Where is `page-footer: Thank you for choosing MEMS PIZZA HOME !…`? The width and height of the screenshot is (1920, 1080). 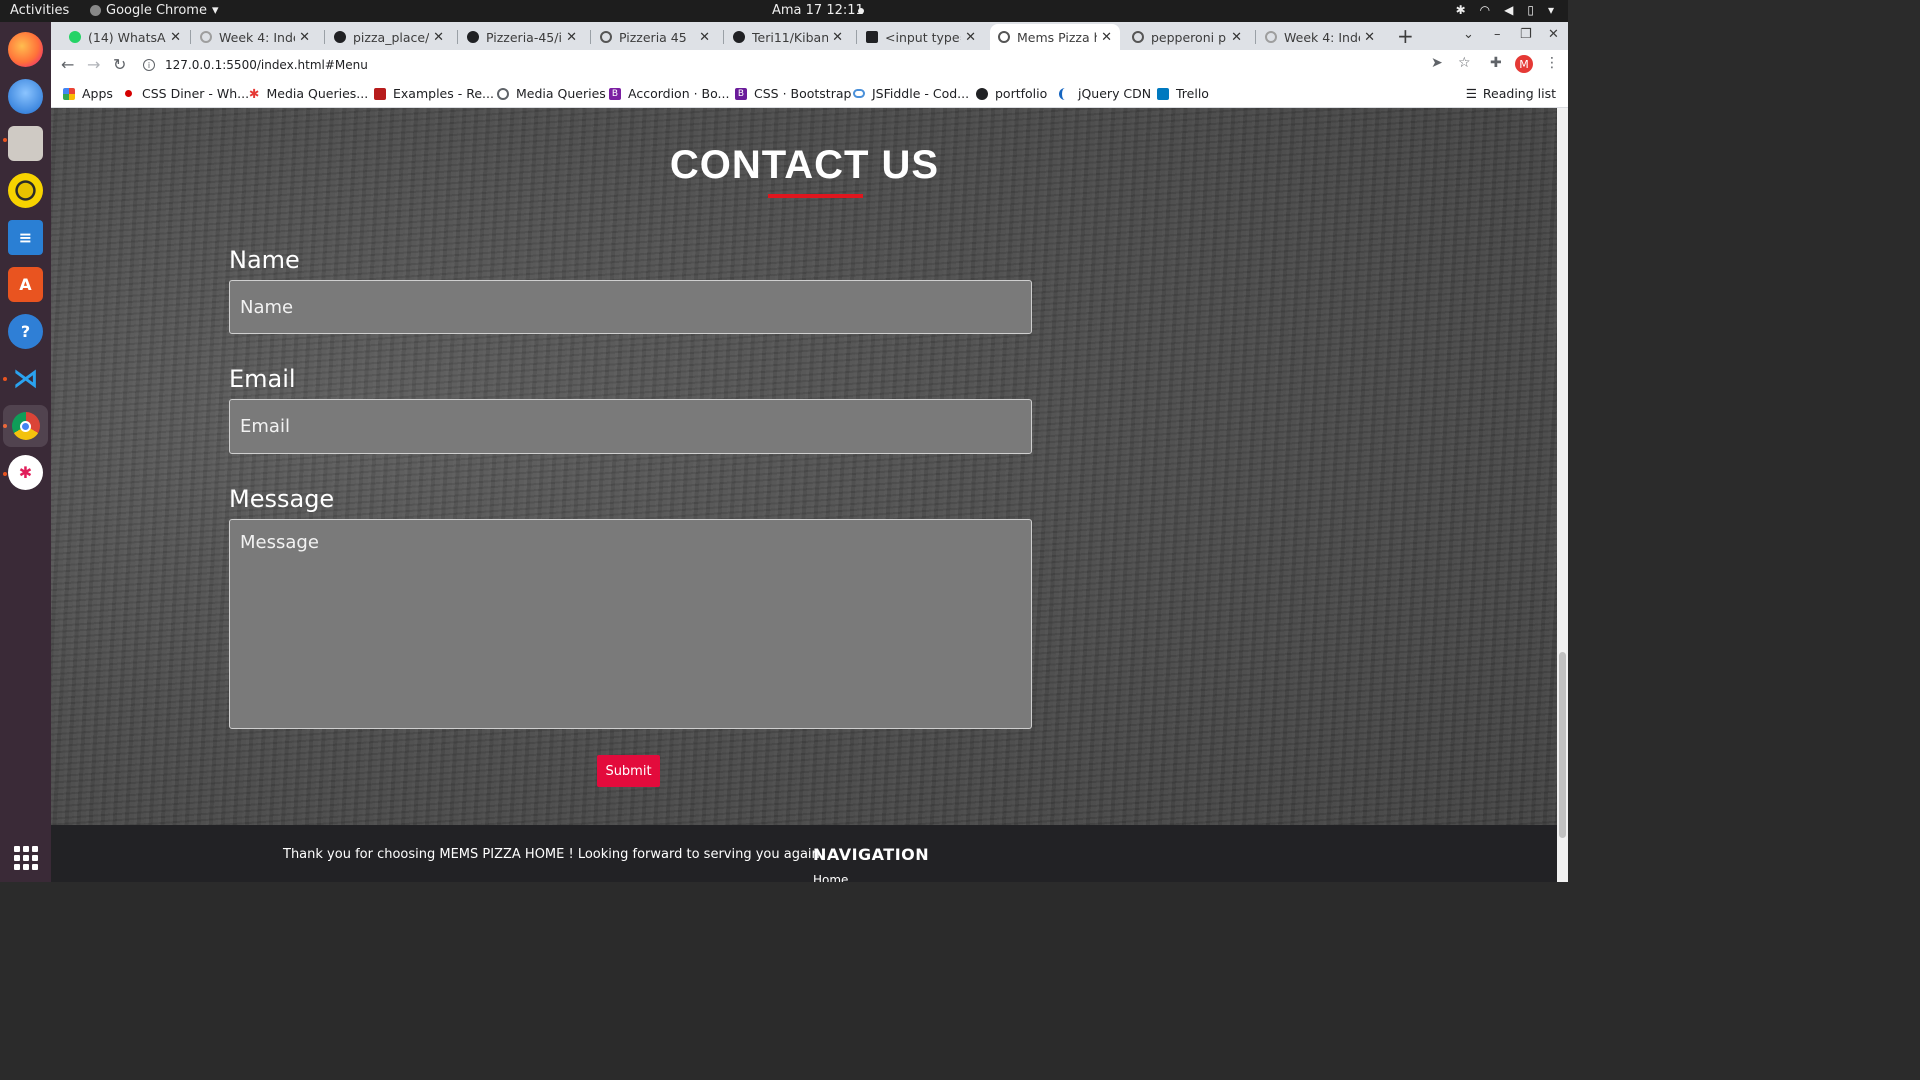
page-footer: Thank you for choosing MEMS PIZZA HOME !… is located at coordinates (804, 853).